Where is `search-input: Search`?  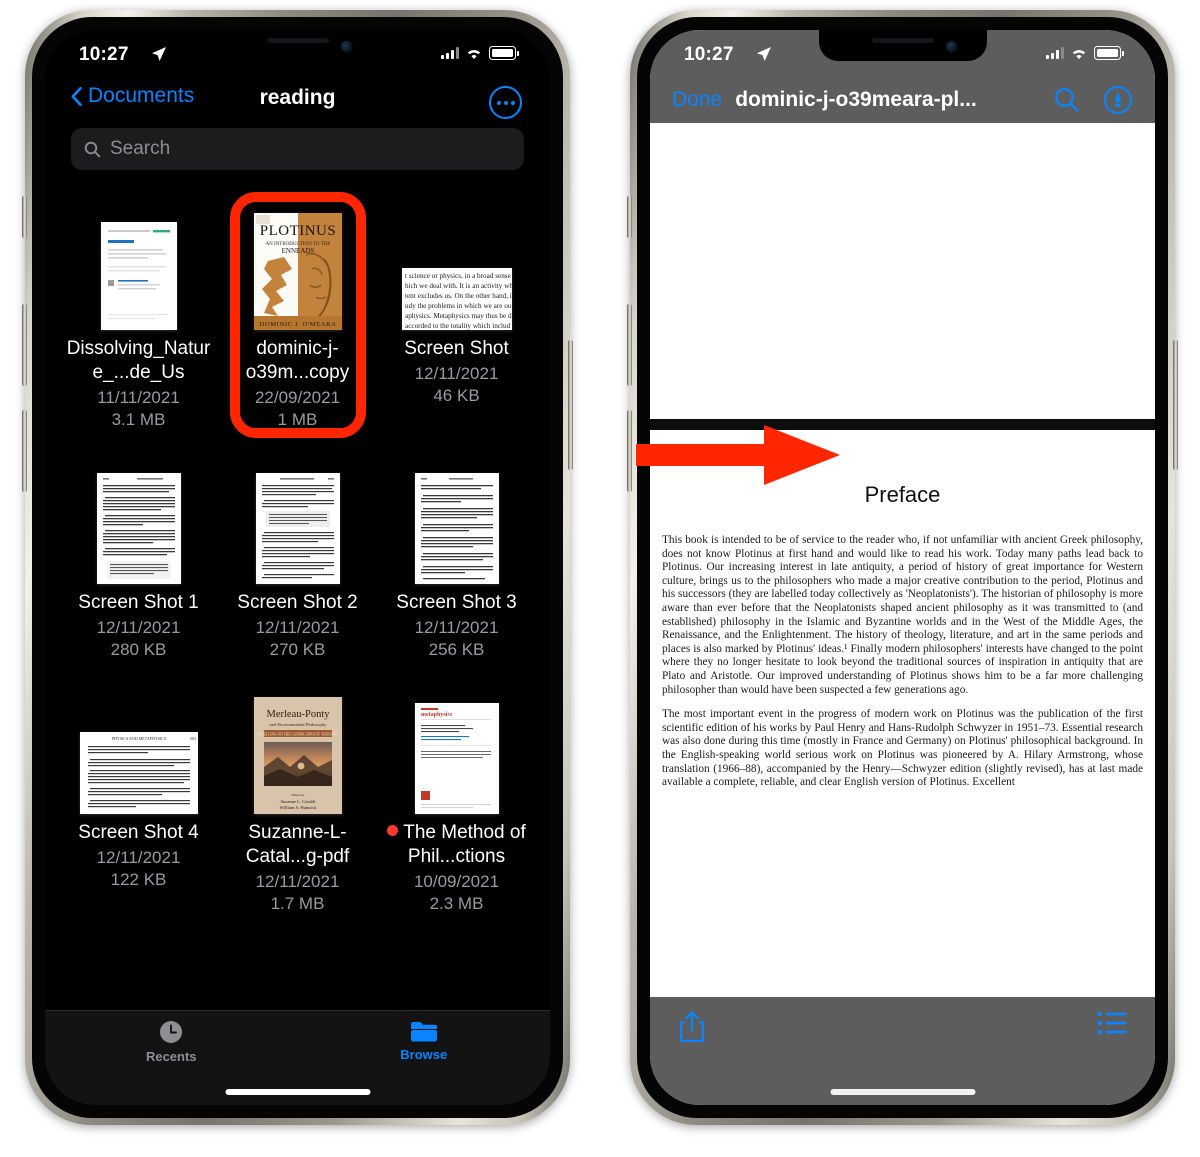 search-input: Search is located at coordinates (297, 149).